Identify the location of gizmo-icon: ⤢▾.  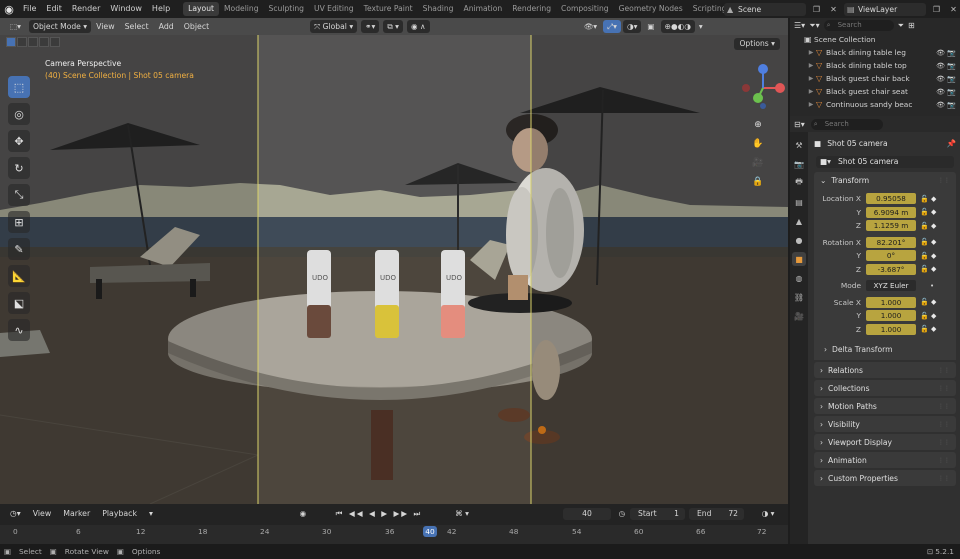
(612, 26).